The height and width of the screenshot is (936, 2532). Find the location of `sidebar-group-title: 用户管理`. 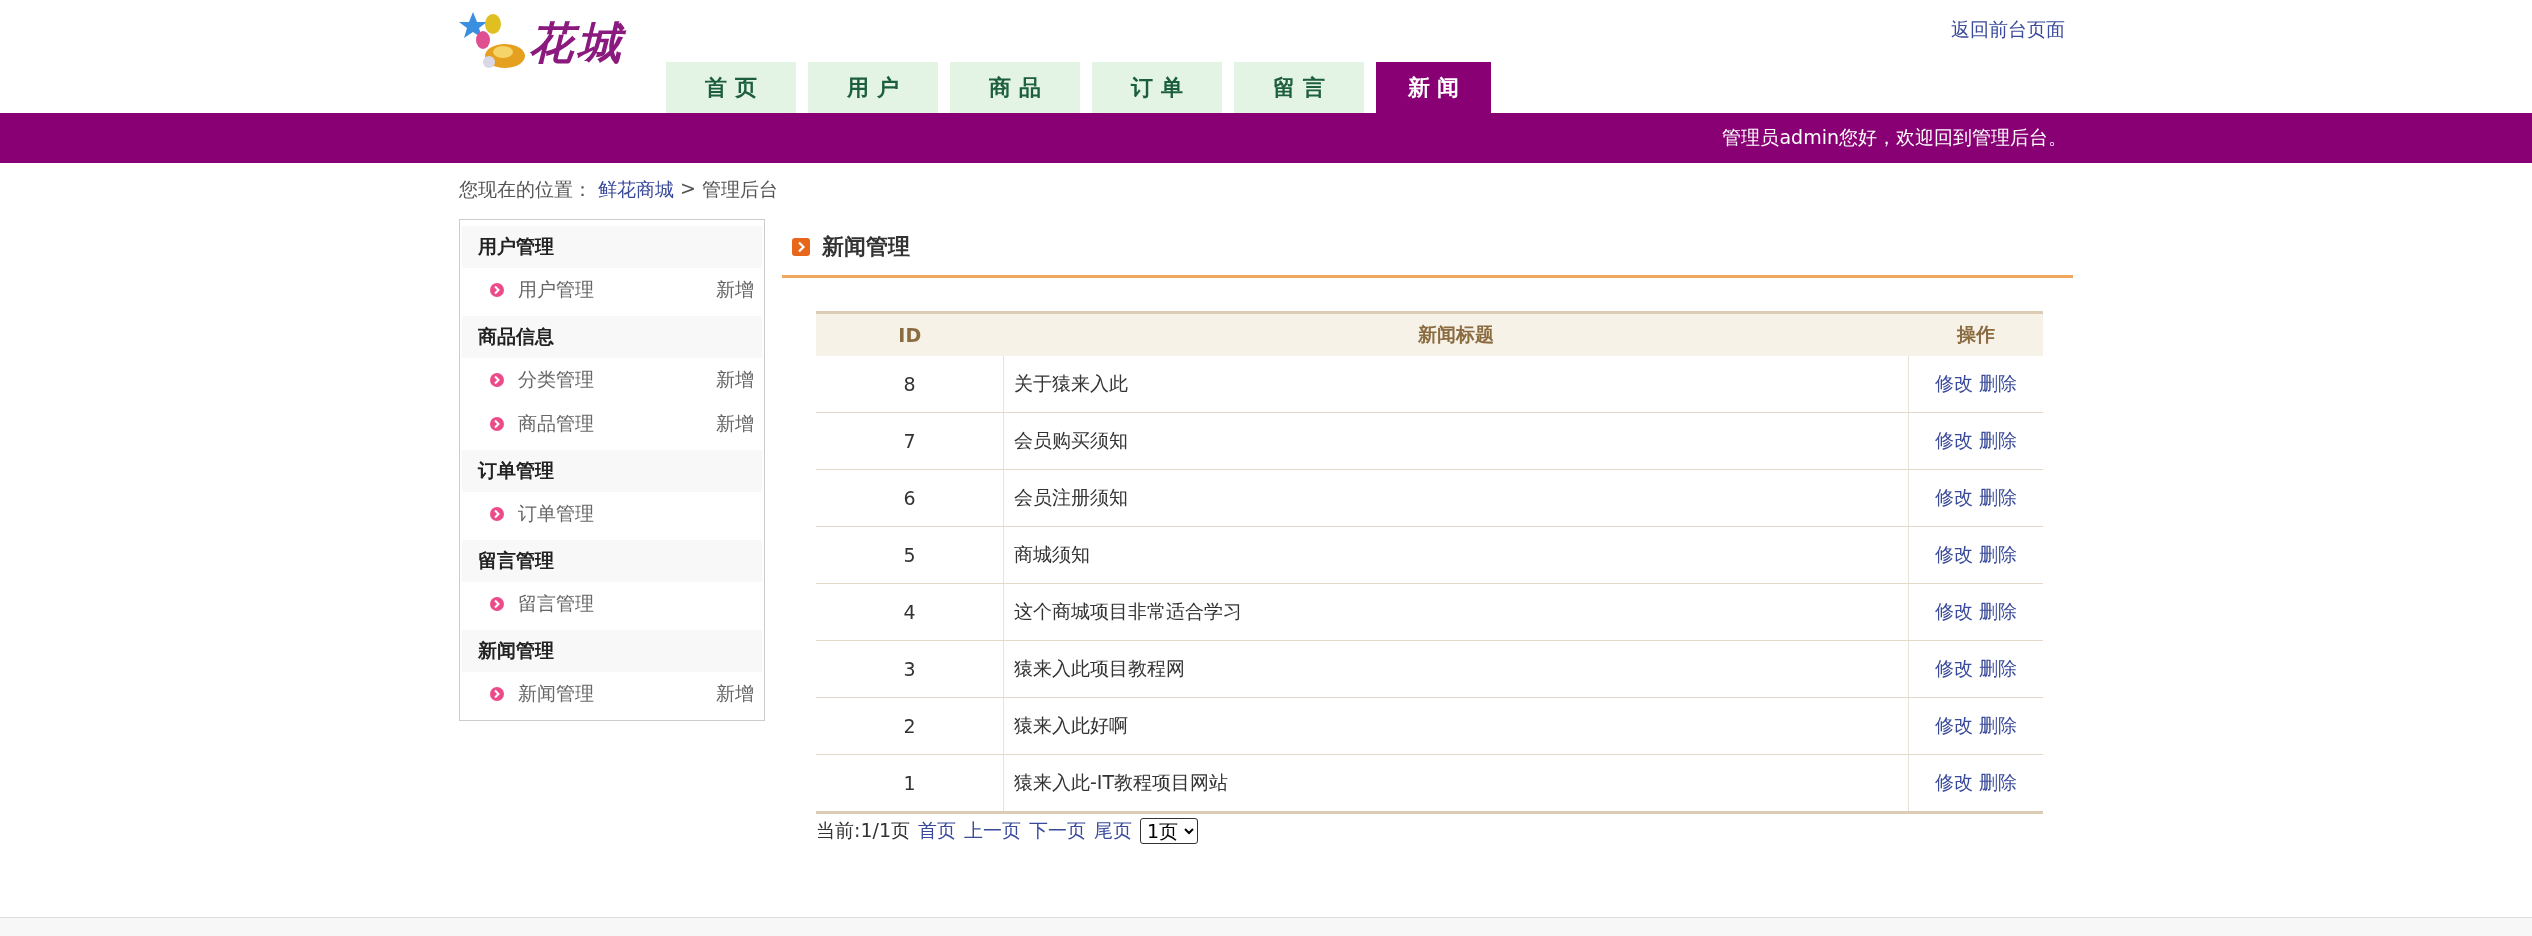

sidebar-group-title: 用户管理 is located at coordinates (612, 247).